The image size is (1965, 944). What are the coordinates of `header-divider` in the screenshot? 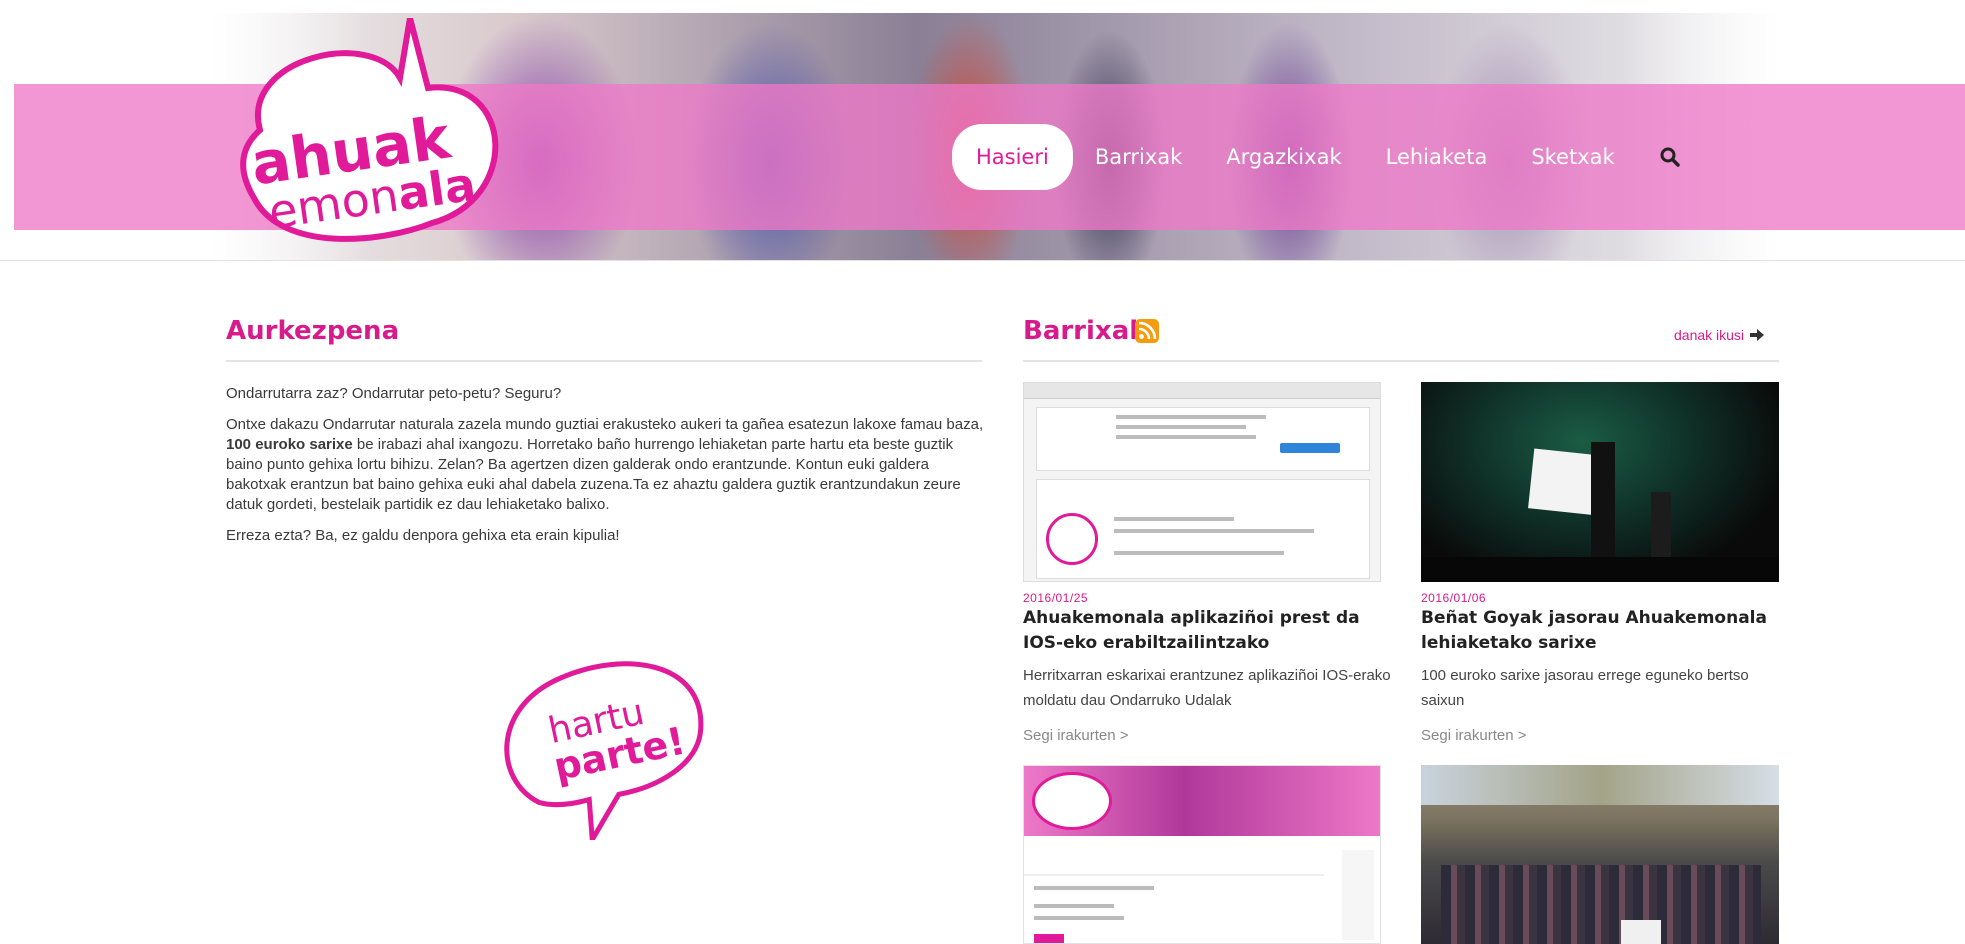 It's located at (982, 260).